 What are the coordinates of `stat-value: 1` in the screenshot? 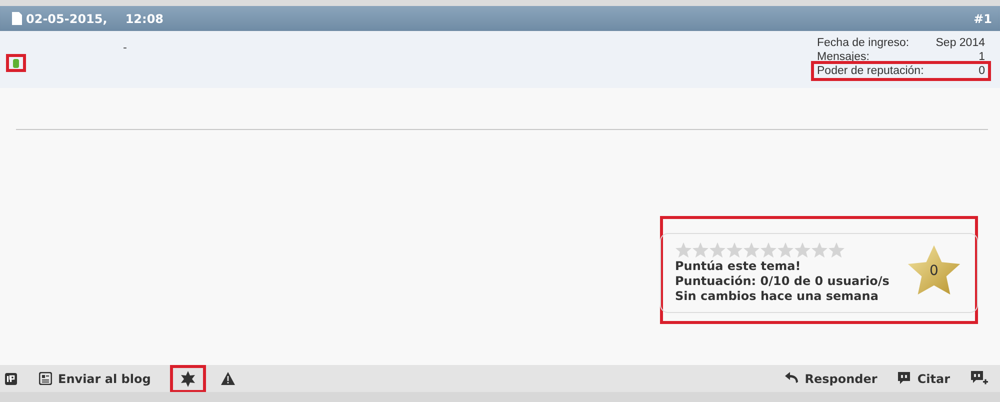 It's located at (981, 57).